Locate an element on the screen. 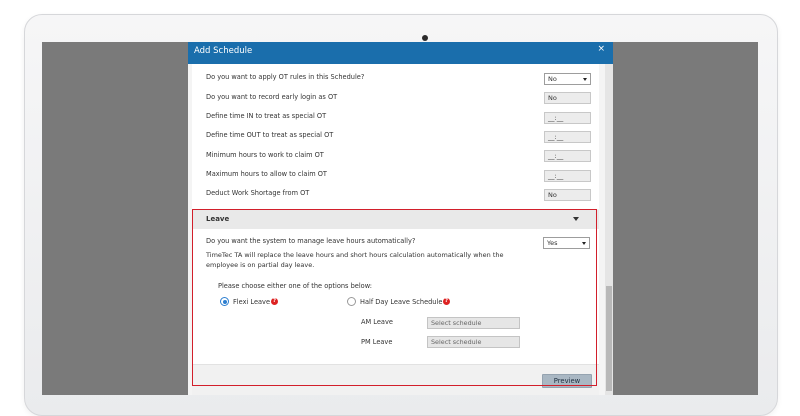 The height and width of the screenshot is (416, 800). scrollbar-thumb is located at coordinates (609, 338).